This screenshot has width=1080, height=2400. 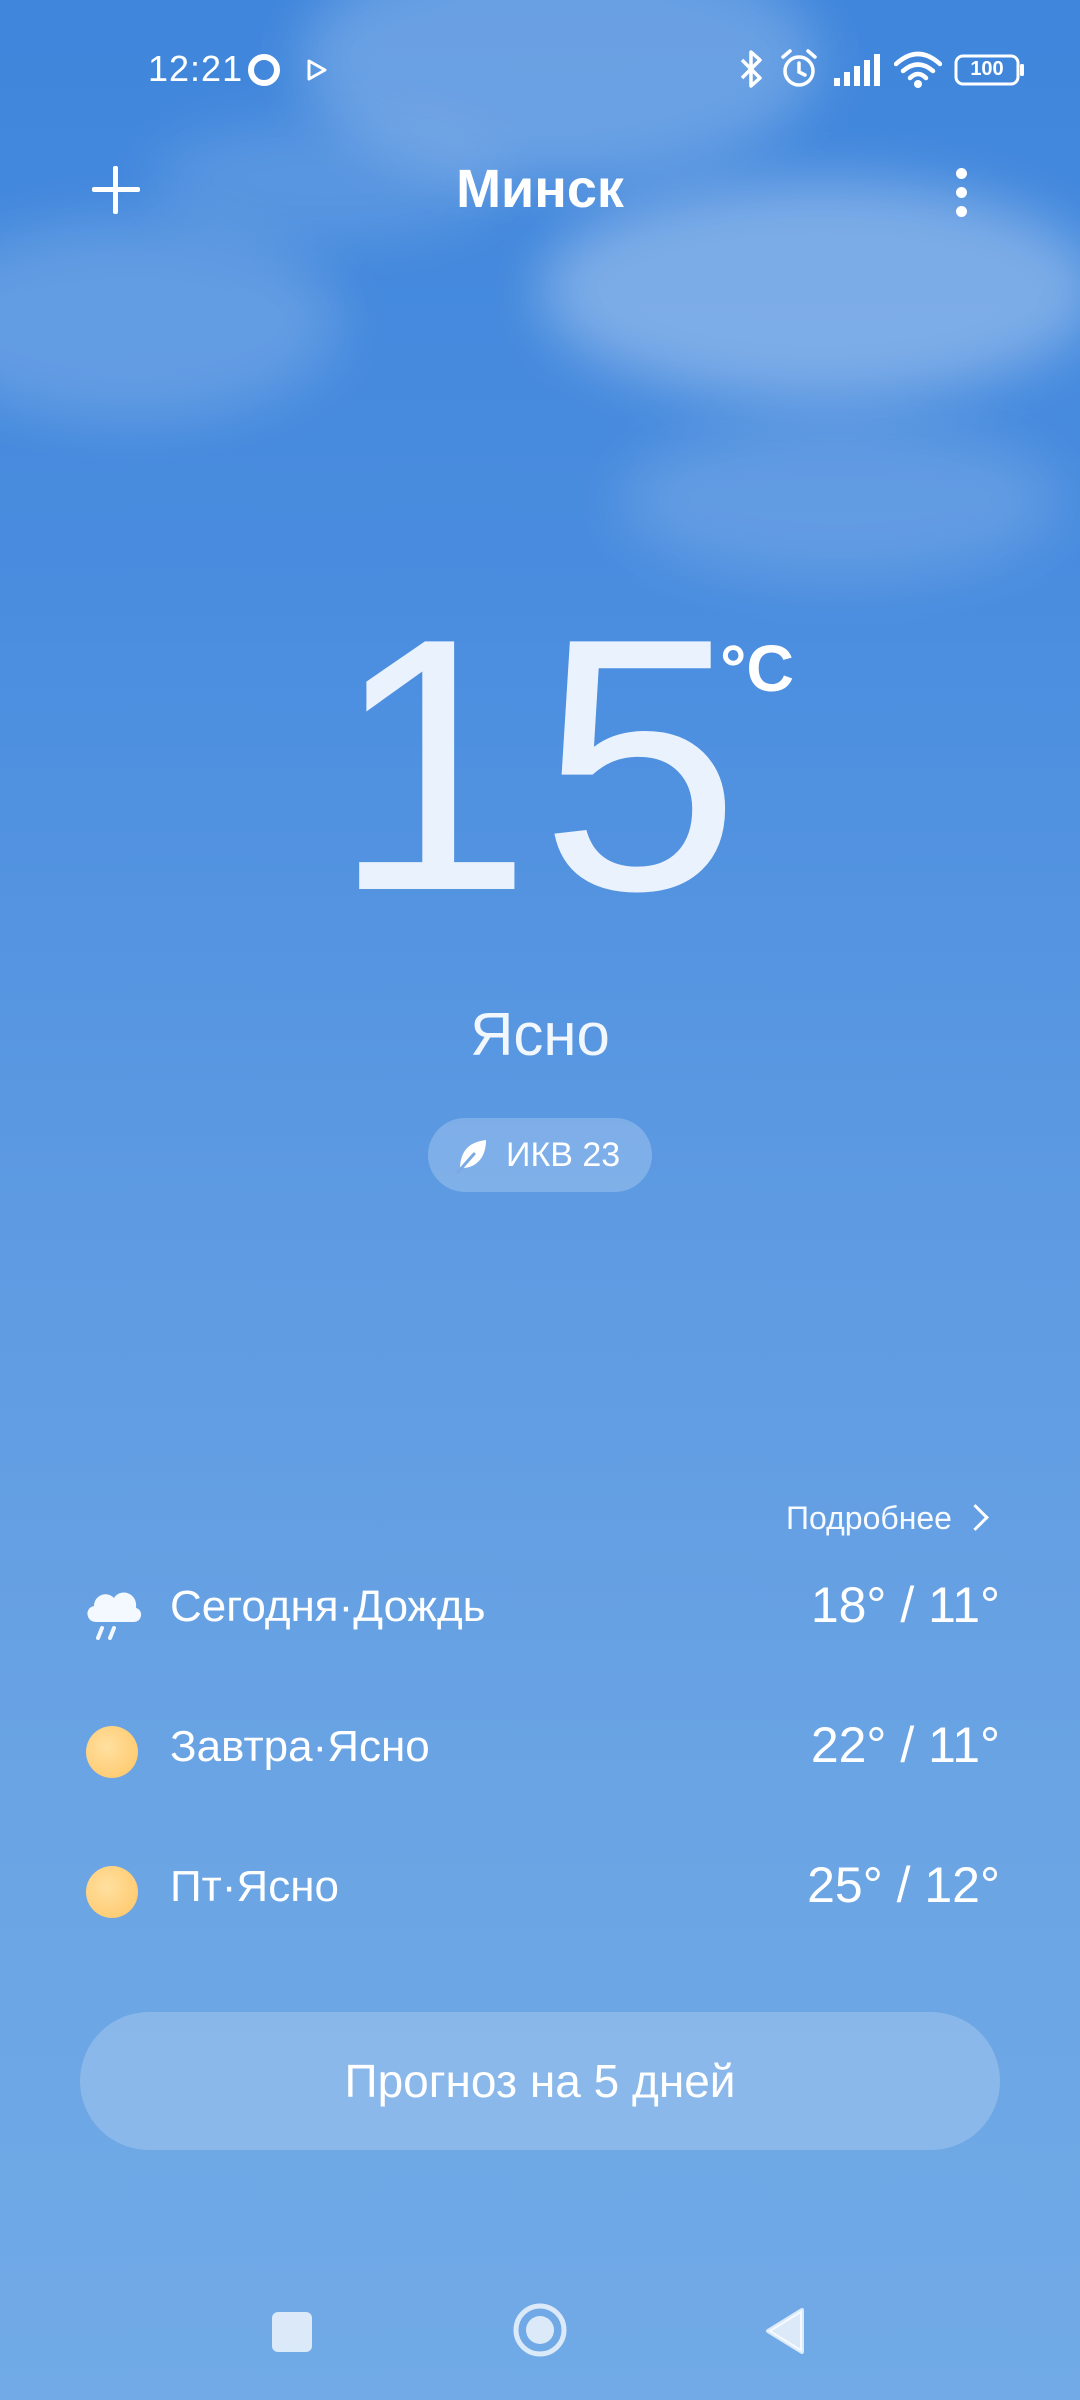 What do you see at coordinates (905, 1745) in the screenshot?
I see `forecast-temp-range: 22° / 11°` at bounding box center [905, 1745].